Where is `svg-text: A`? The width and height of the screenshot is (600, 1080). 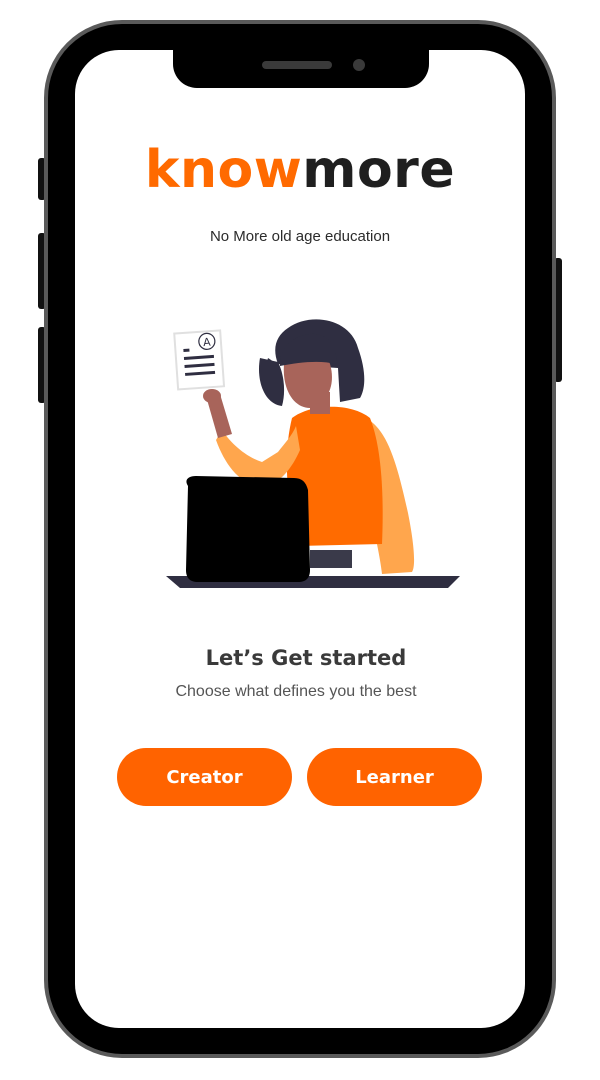 svg-text: A is located at coordinates (207, 343).